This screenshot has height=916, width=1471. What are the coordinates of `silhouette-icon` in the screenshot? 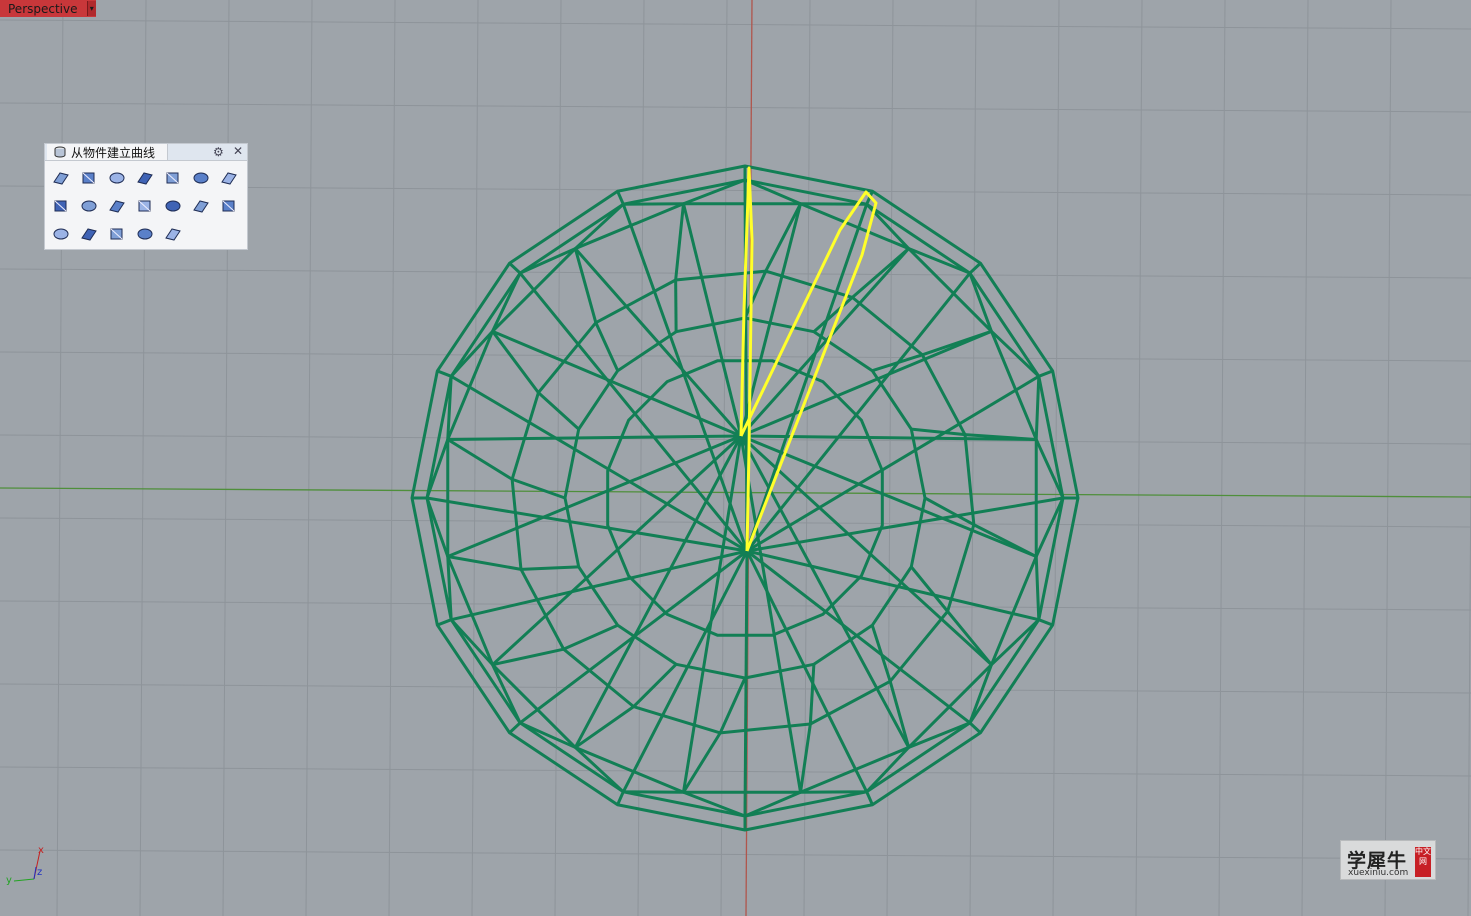 It's located at (89, 206).